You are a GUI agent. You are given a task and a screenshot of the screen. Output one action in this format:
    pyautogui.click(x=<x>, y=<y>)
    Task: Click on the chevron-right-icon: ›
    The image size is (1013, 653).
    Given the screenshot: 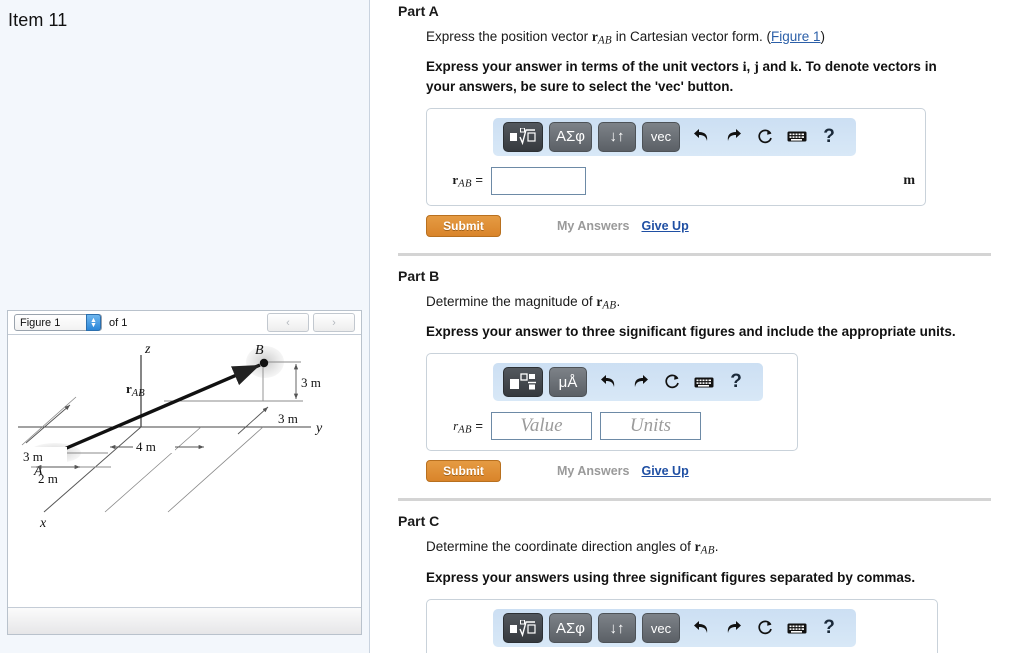 What is the action you would take?
    pyautogui.click(x=334, y=322)
    